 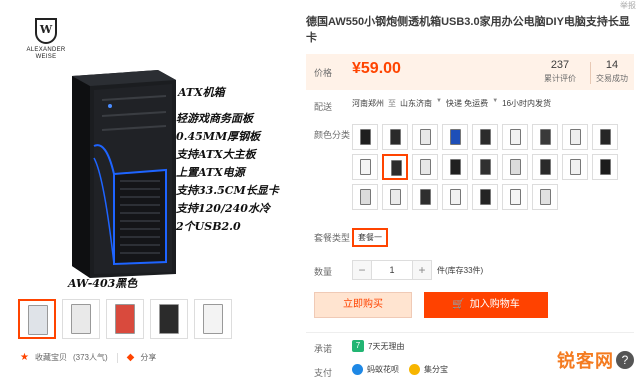 I want to click on thumbnail-strip, so click(x=125, y=319).